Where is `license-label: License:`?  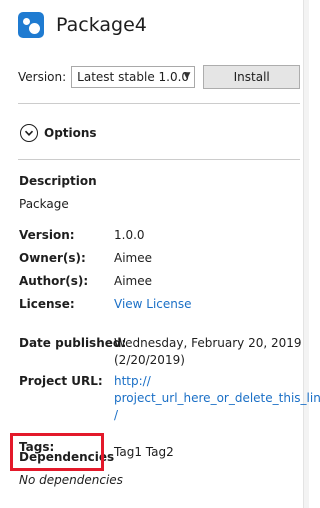 license-label: License: is located at coordinates (47, 304).